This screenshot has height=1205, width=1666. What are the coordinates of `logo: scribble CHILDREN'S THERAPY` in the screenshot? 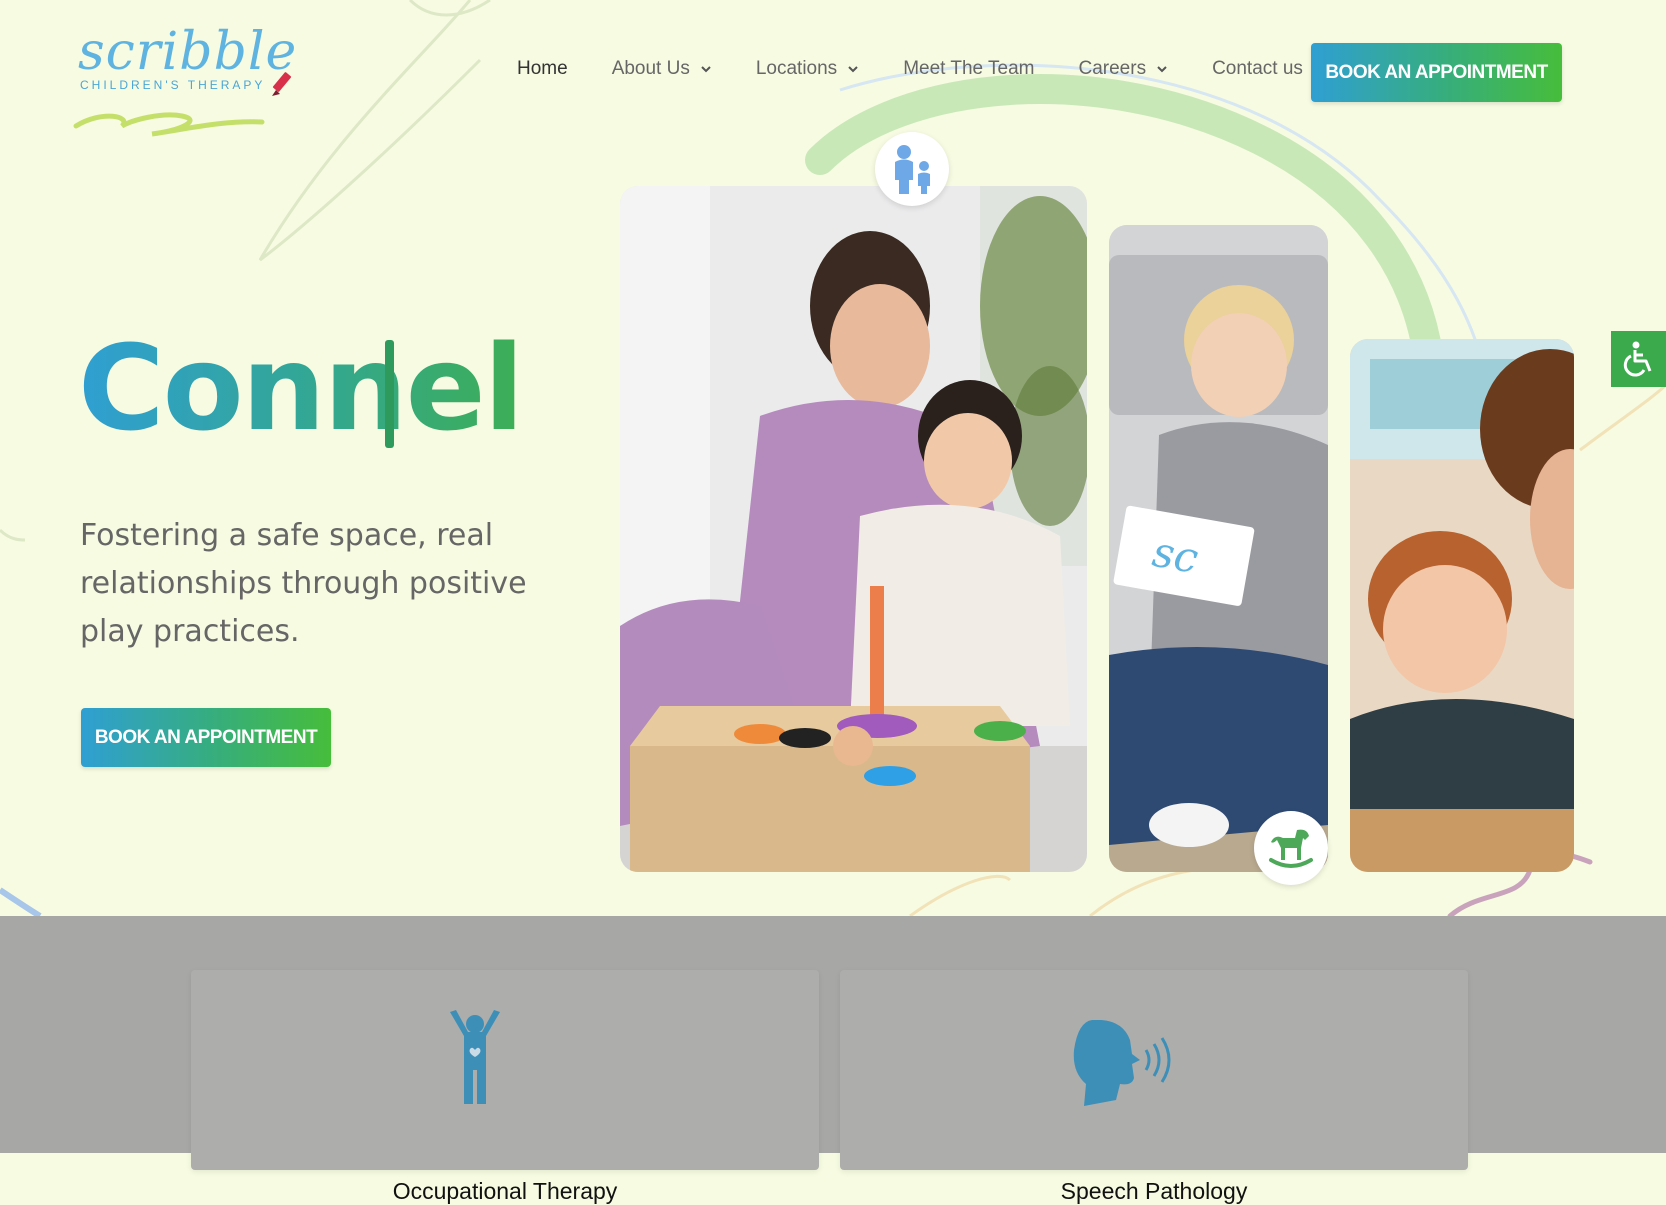 It's located at (187, 78).